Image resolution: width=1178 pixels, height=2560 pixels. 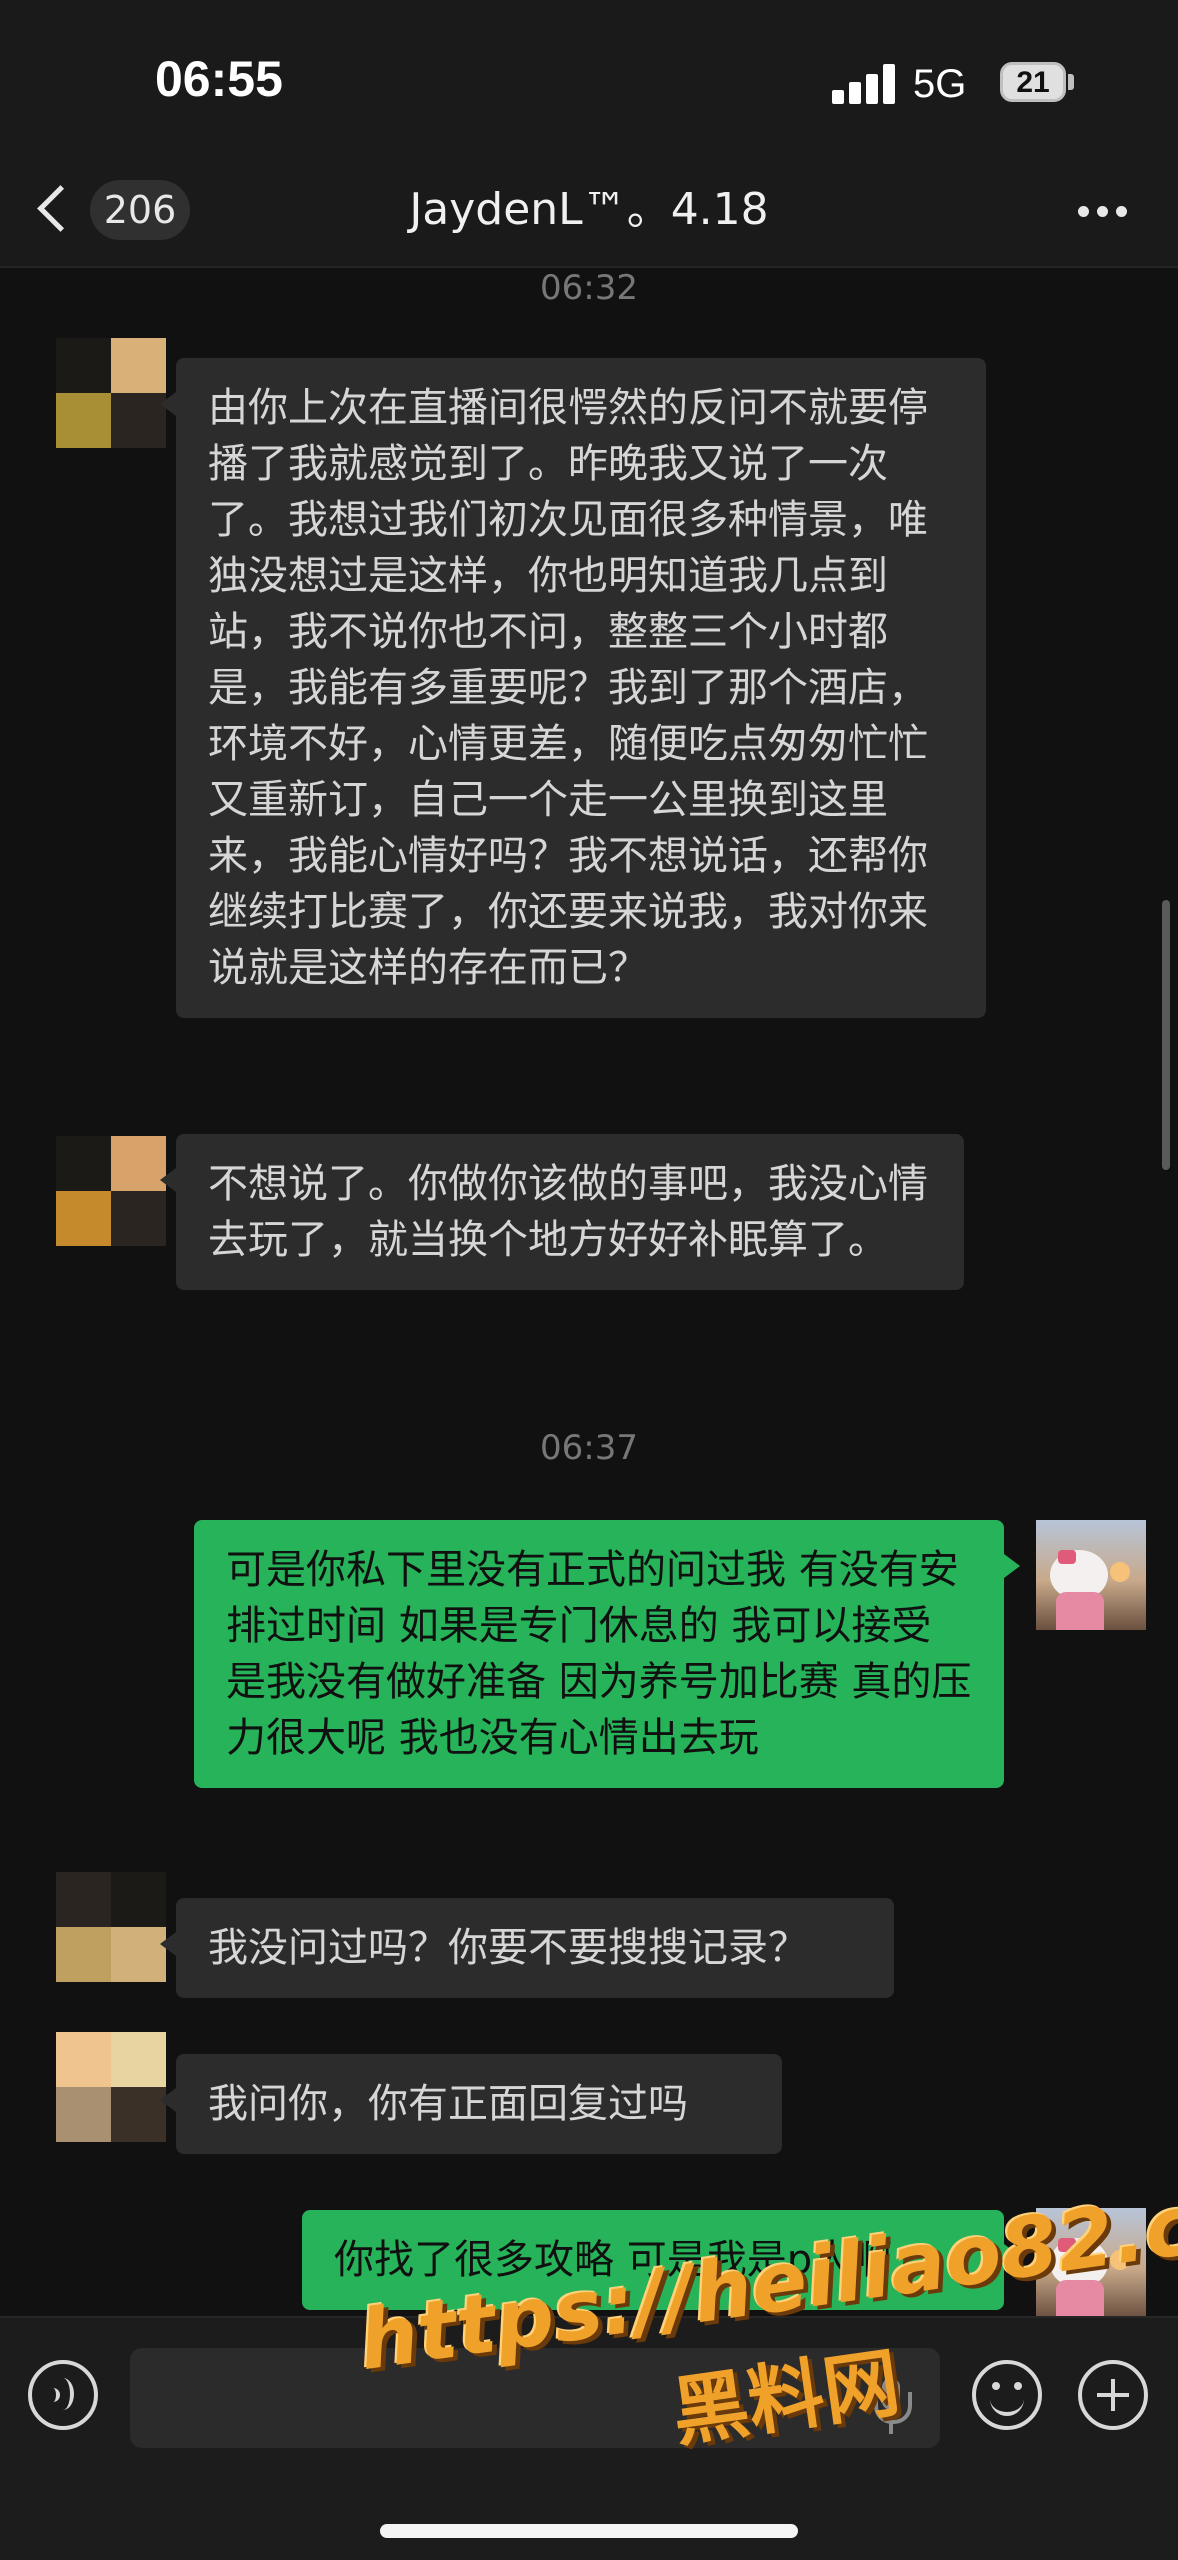 I want to click on message-input, so click(x=535, y=2398).